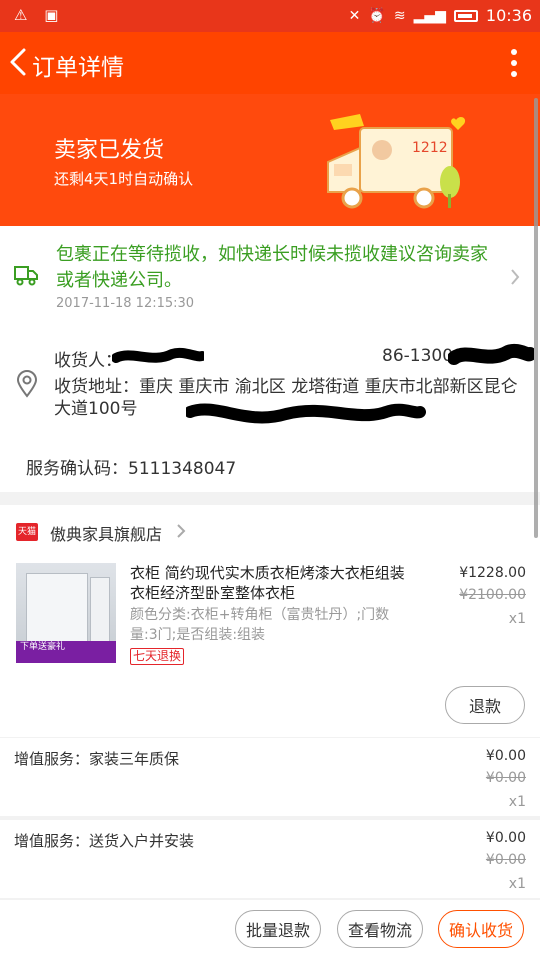 The width and height of the screenshot is (540, 960). What do you see at coordinates (270, 16) in the screenshot?
I see `status-bar: ⚠ ▣ ✕ ⏰ ≋ ▂▄▆ 10:36` at bounding box center [270, 16].